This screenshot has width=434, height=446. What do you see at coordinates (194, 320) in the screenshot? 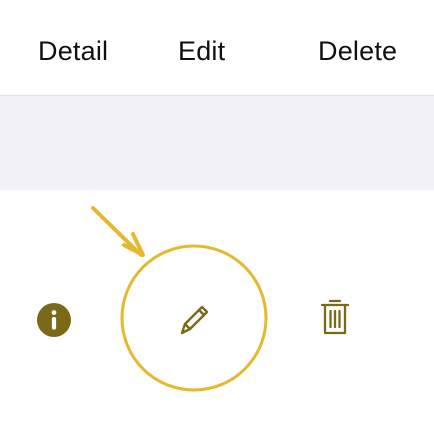
I see `pencil-icon` at bounding box center [194, 320].